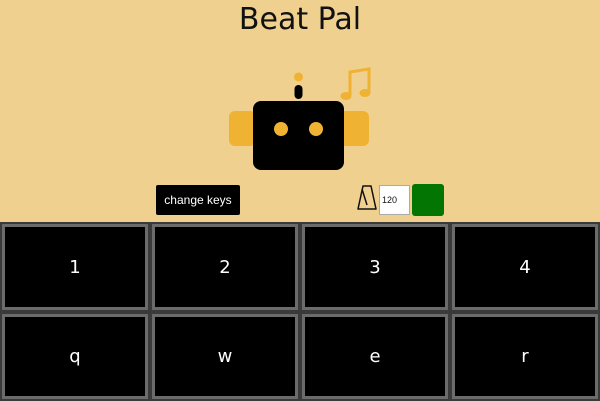 This screenshot has height=401, width=600. Describe the element at coordinates (375, 356) in the screenshot. I see `drum-pad-e: e` at that location.